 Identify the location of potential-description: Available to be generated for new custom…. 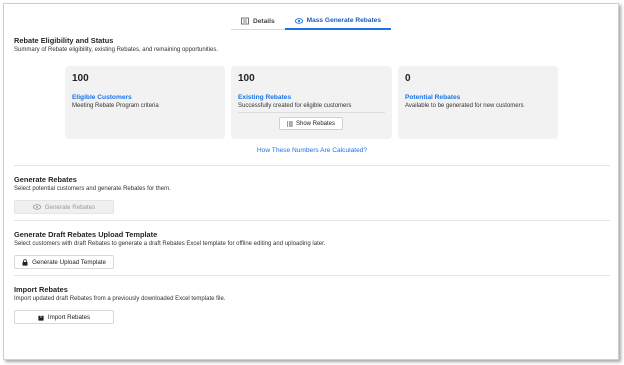
(464, 106).